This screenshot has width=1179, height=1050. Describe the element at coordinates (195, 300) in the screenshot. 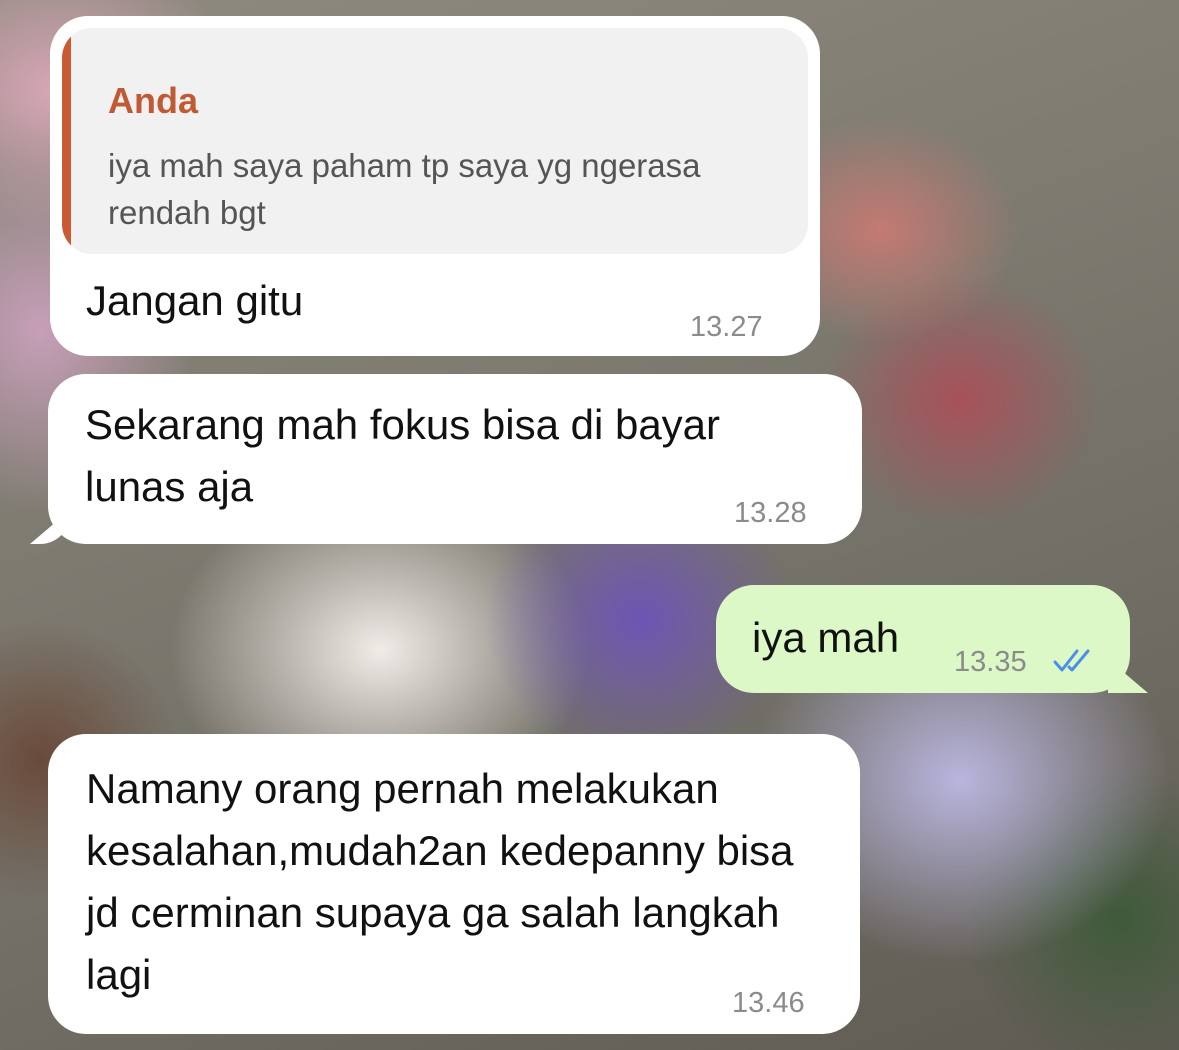

I see `message-text: Jangan gitu` at that location.